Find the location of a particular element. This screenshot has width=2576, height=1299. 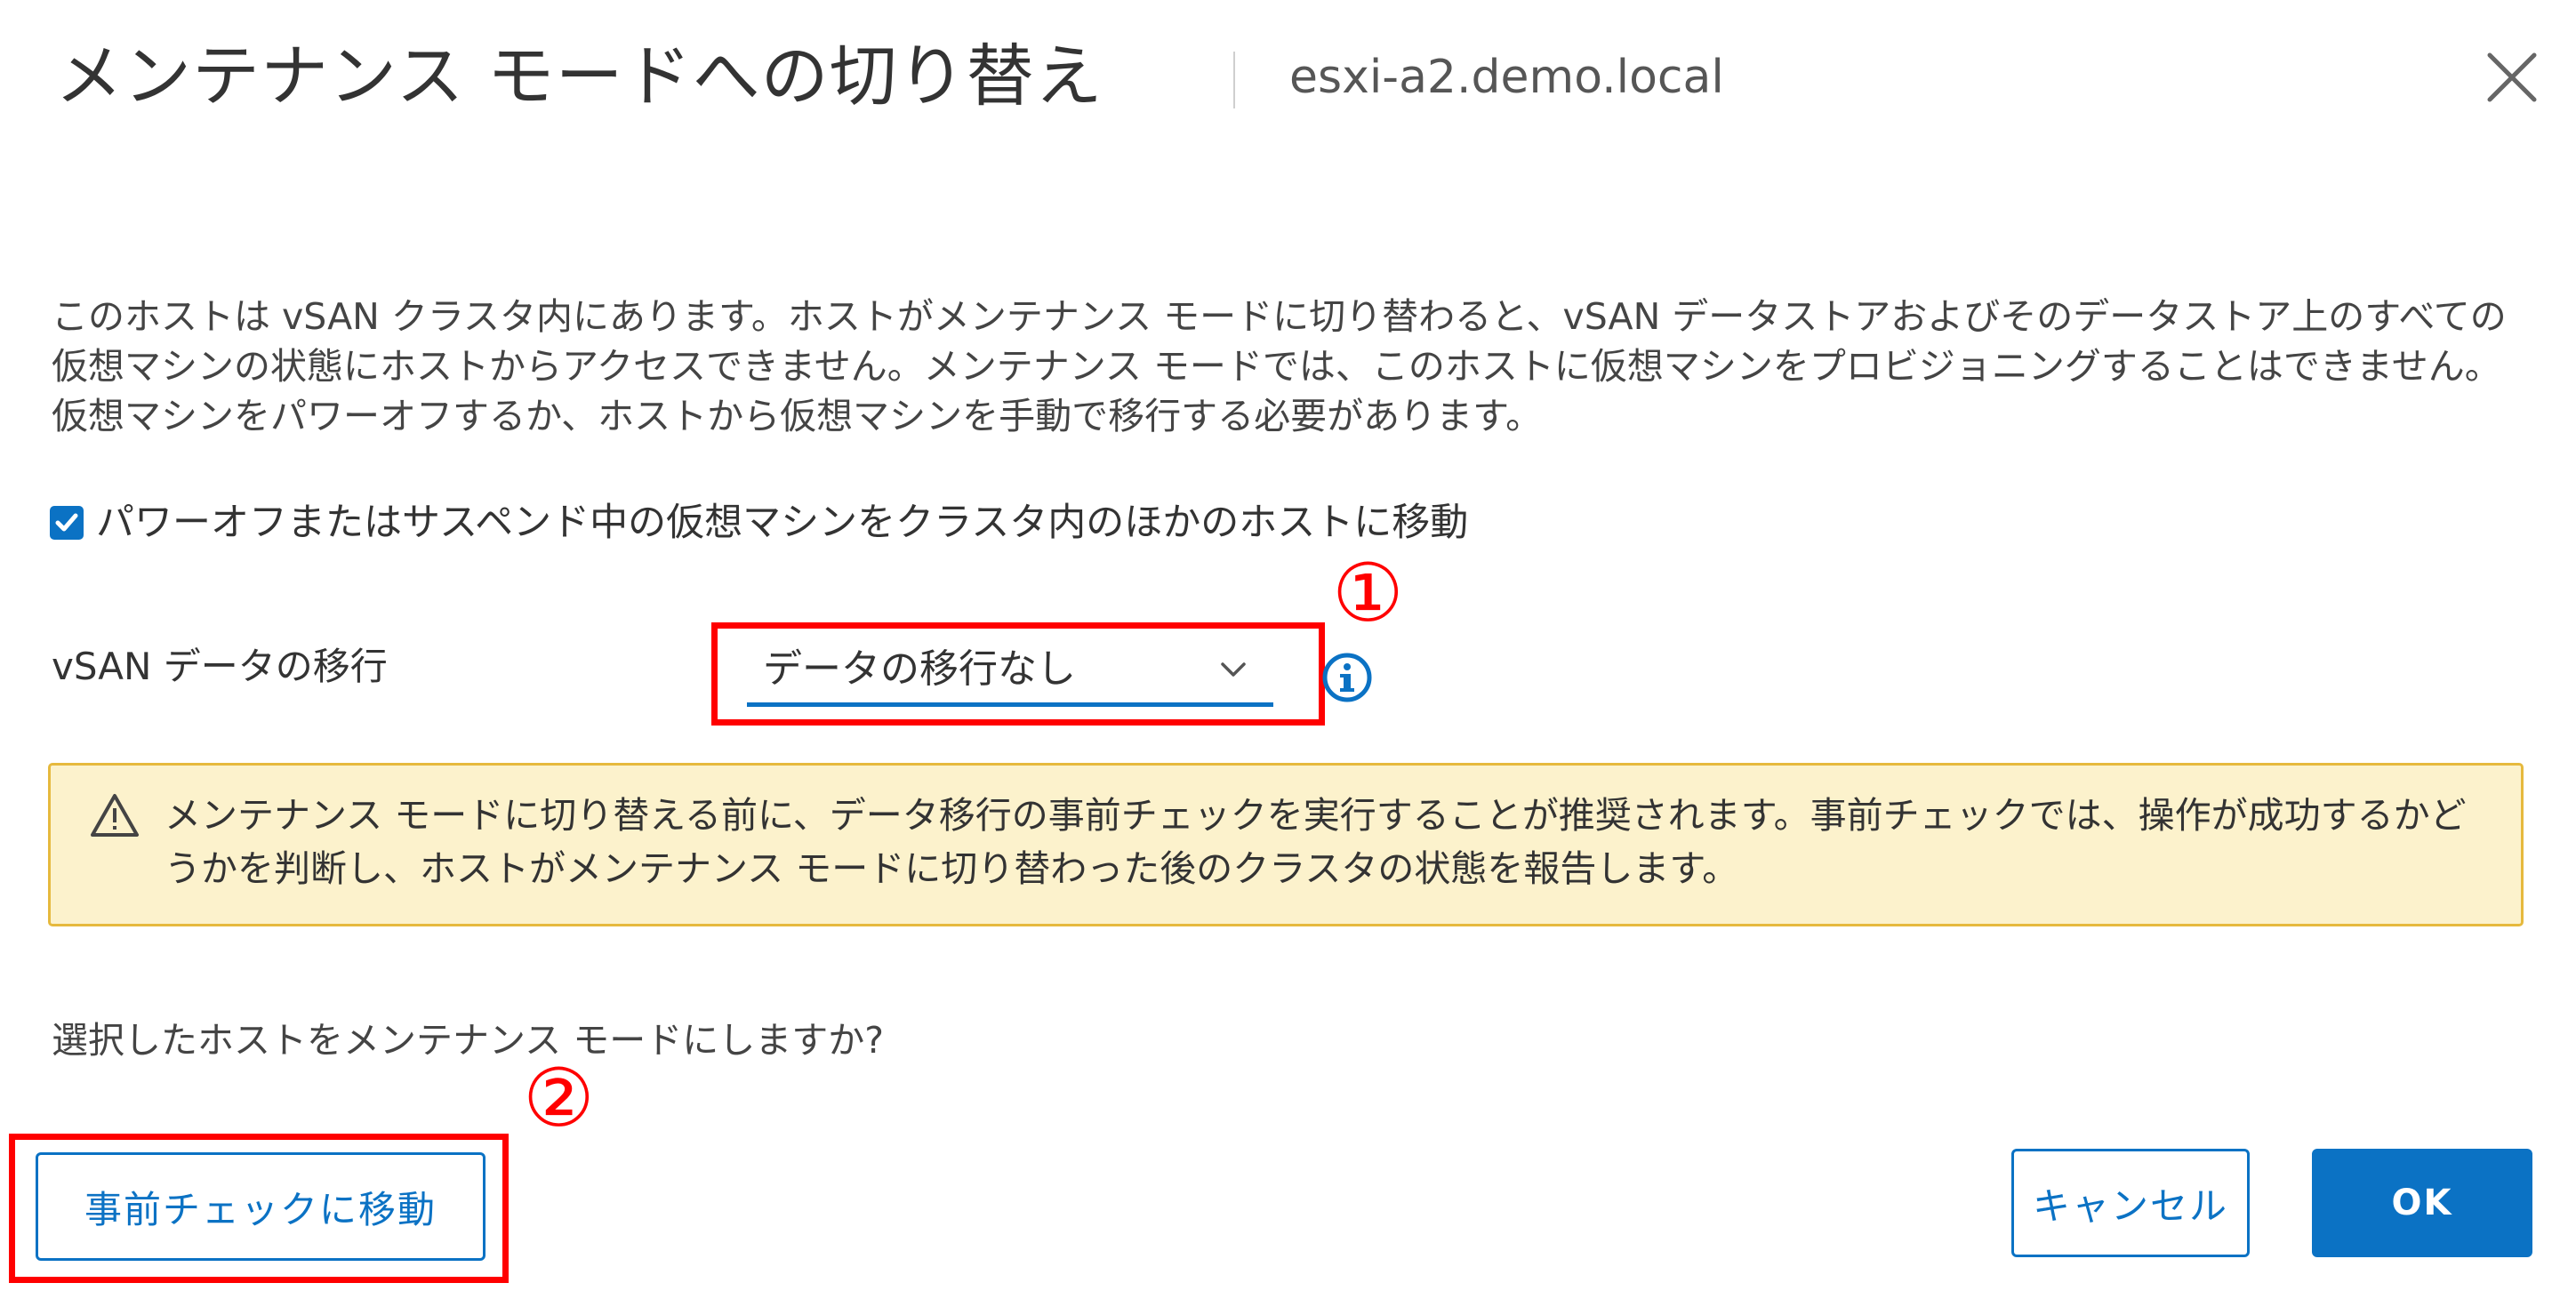

checkmark-icon is located at coordinates (66, 522).